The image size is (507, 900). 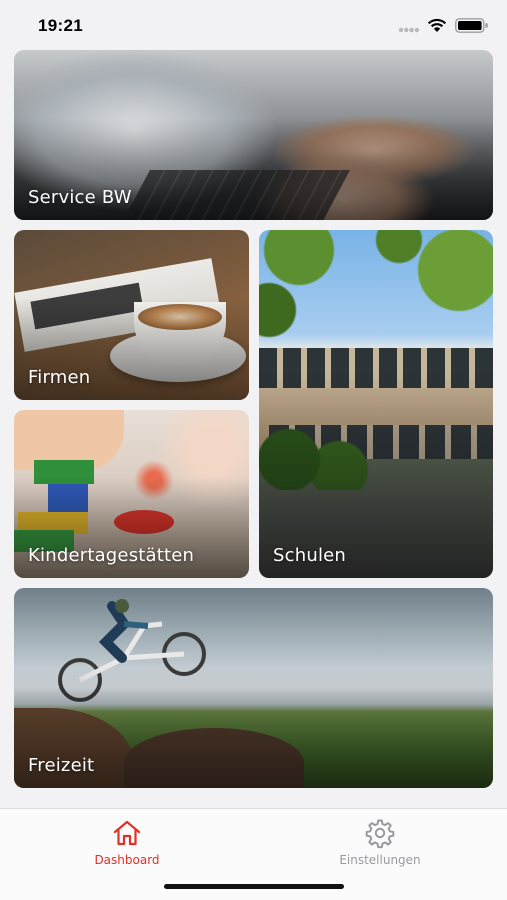 I want to click on wifi-icon, so click(x=437, y=25).